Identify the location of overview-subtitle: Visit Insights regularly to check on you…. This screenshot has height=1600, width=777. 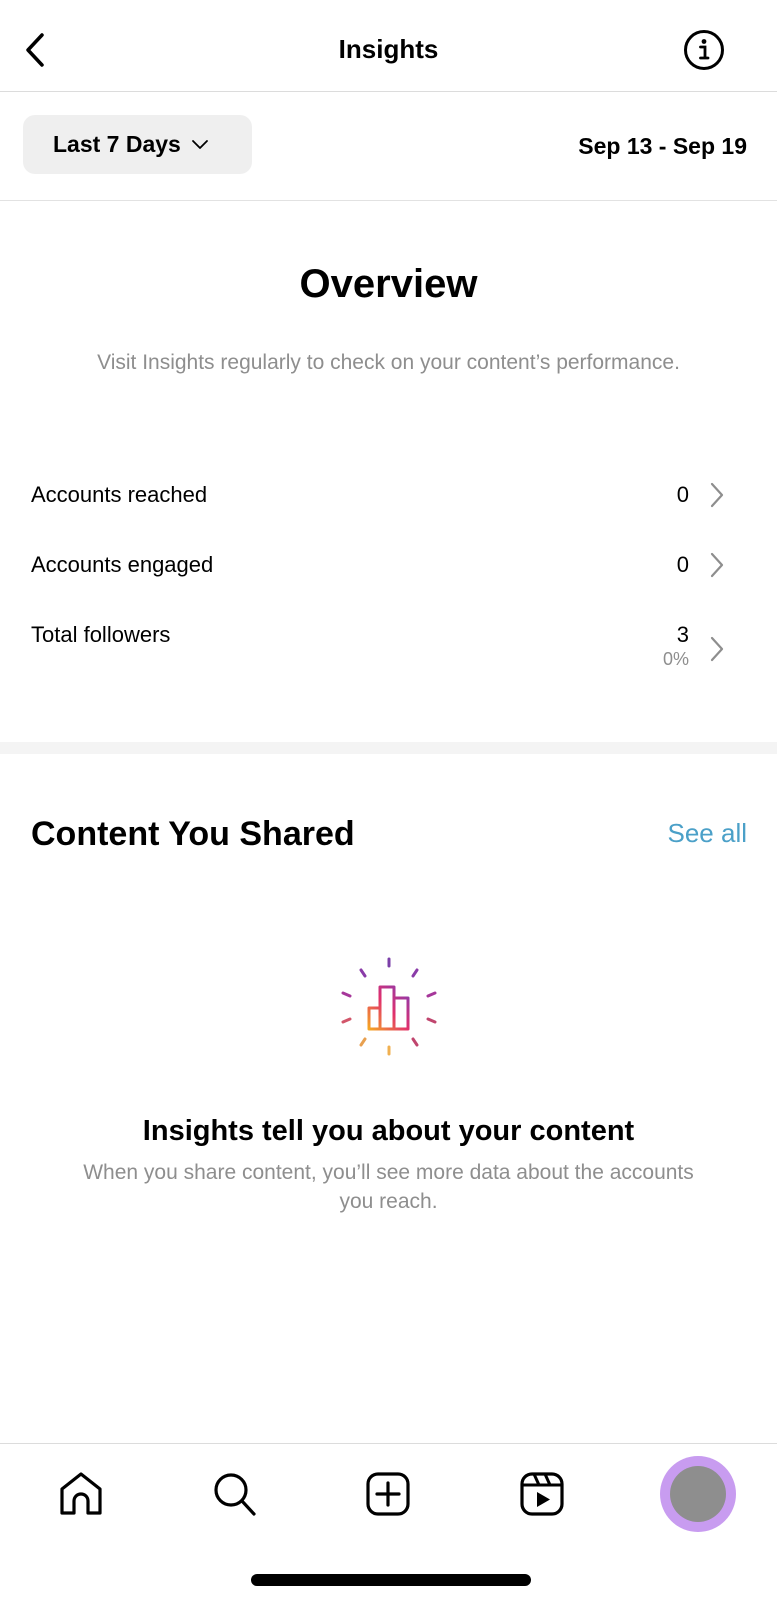
(388, 362).